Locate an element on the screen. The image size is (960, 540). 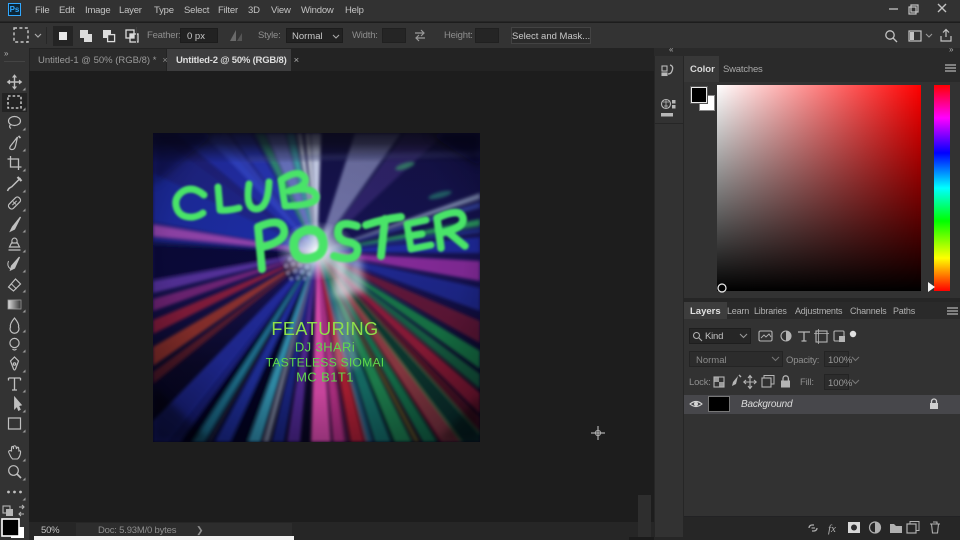
svg-text: fx is located at coordinates (832, 529).